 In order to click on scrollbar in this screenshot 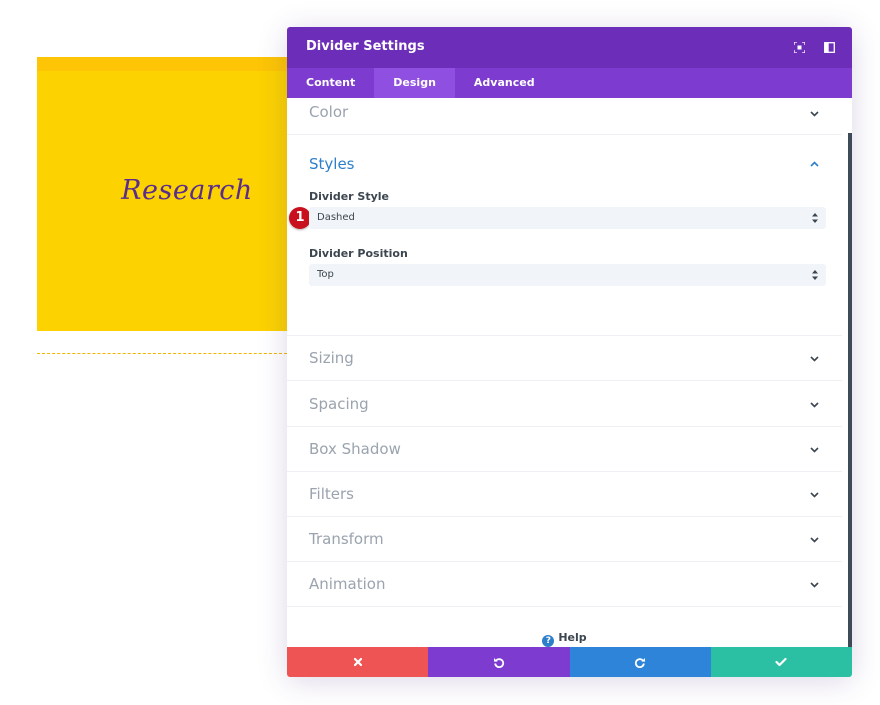, I will do `click(850, 390)`.